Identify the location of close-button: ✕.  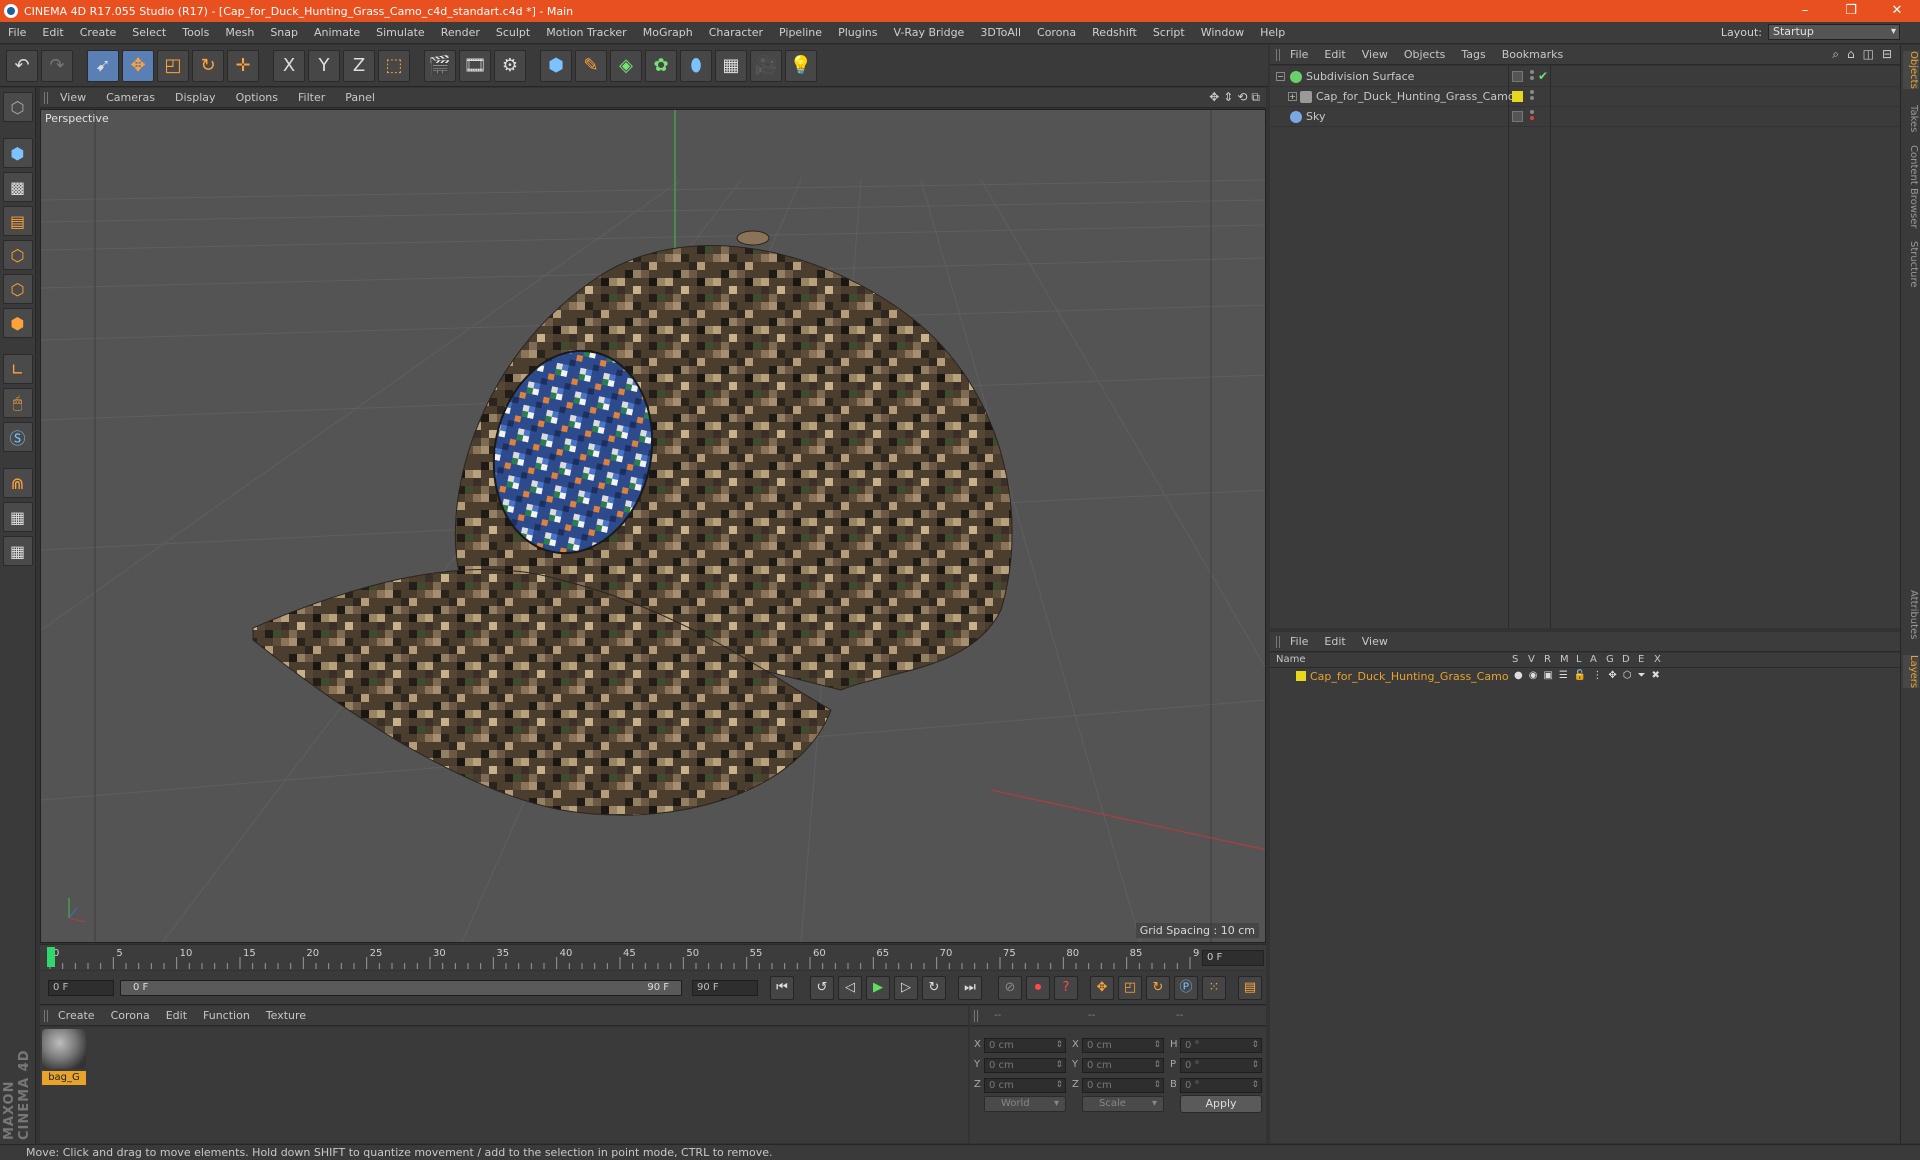
(1897, 11).